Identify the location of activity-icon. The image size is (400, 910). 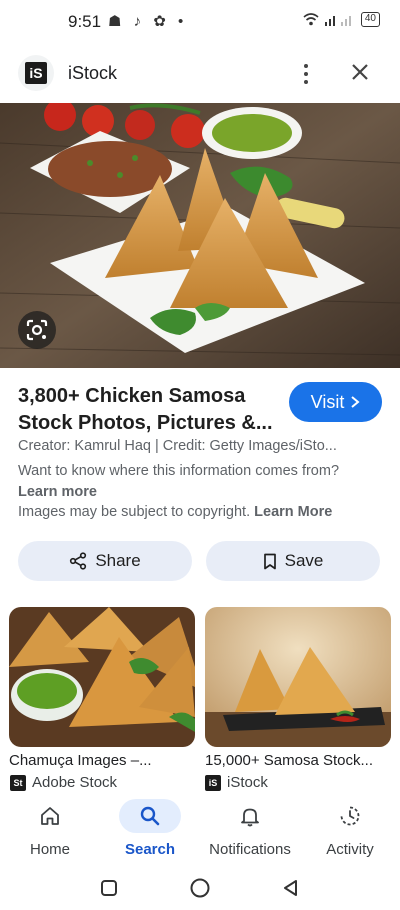
(350, 816).